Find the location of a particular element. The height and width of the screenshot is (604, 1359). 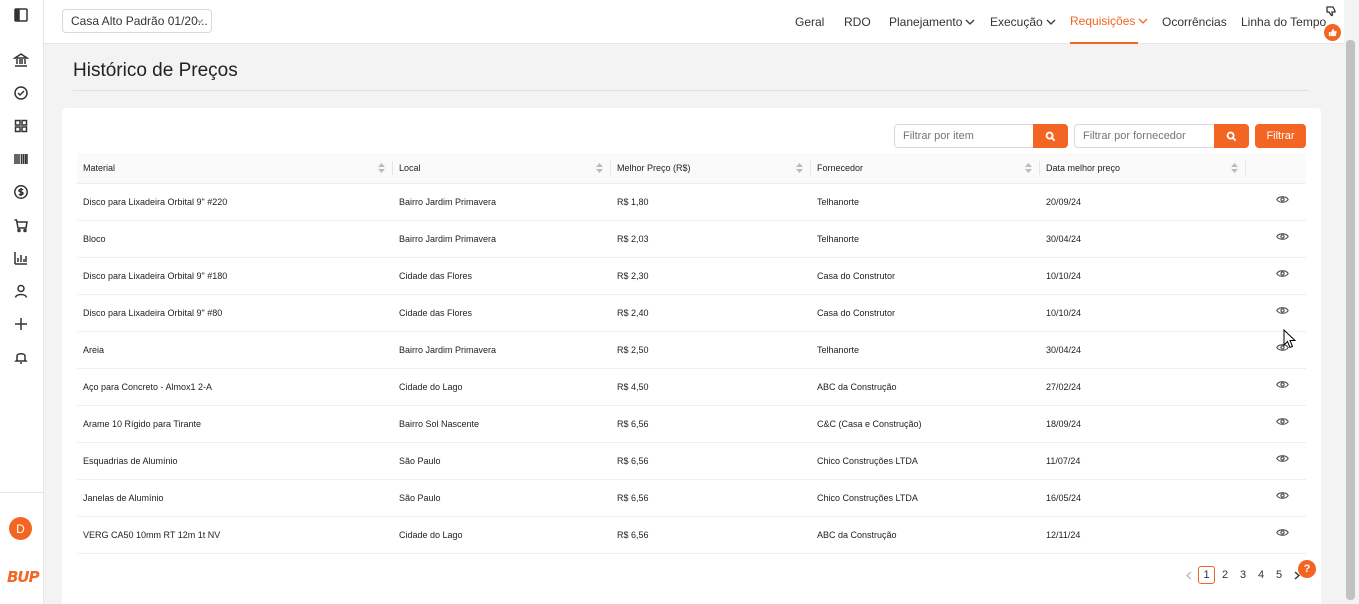

cell-local: Cidade das Flores is located at coordinates (502, 276).